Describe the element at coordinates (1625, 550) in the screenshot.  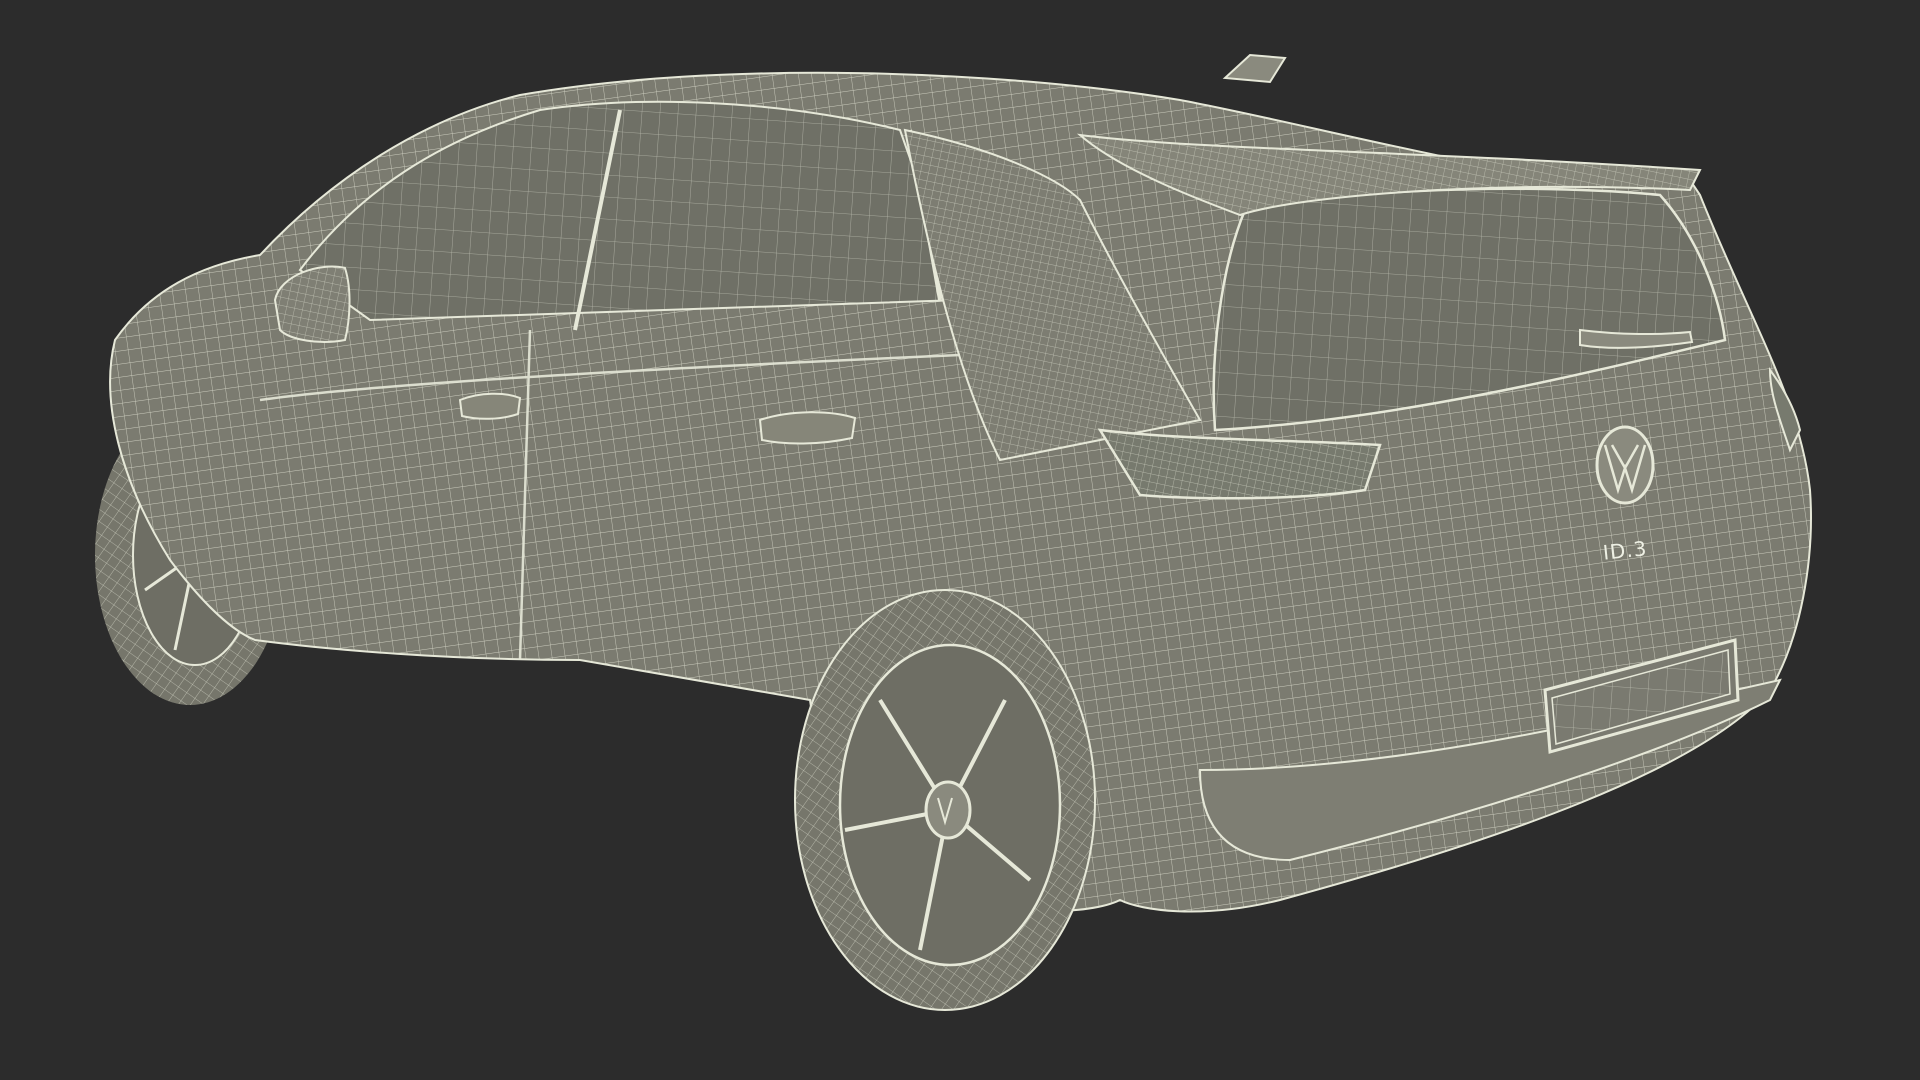
I see `model-badge: ID.3` at that location.